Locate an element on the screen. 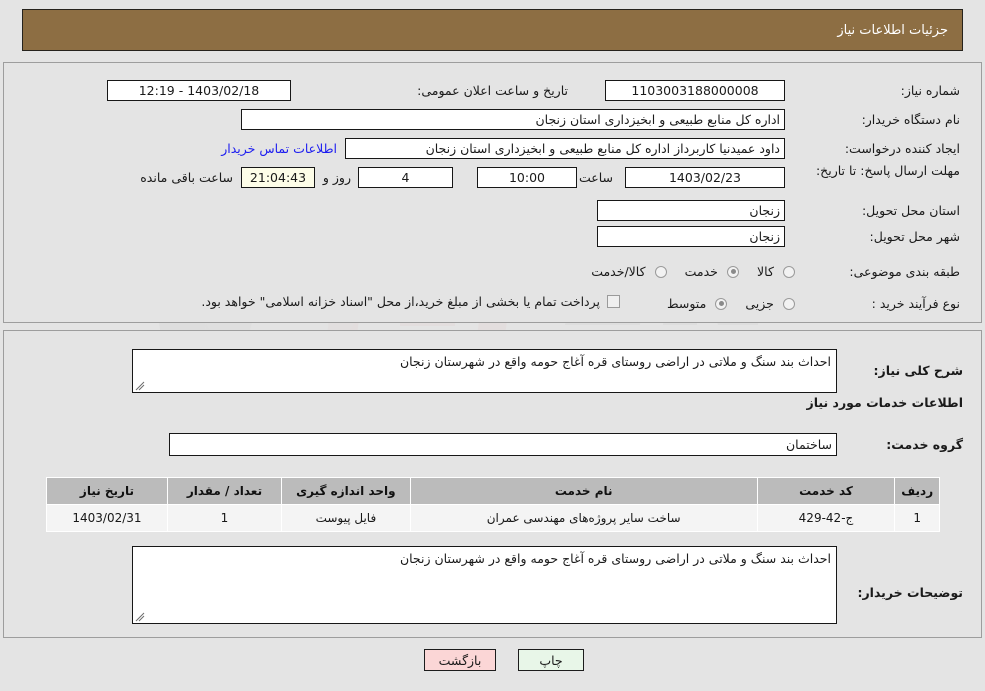 This screenshot has height=691, width=985. col-service-name: نام خدمت is located at coordinates (583, 491).